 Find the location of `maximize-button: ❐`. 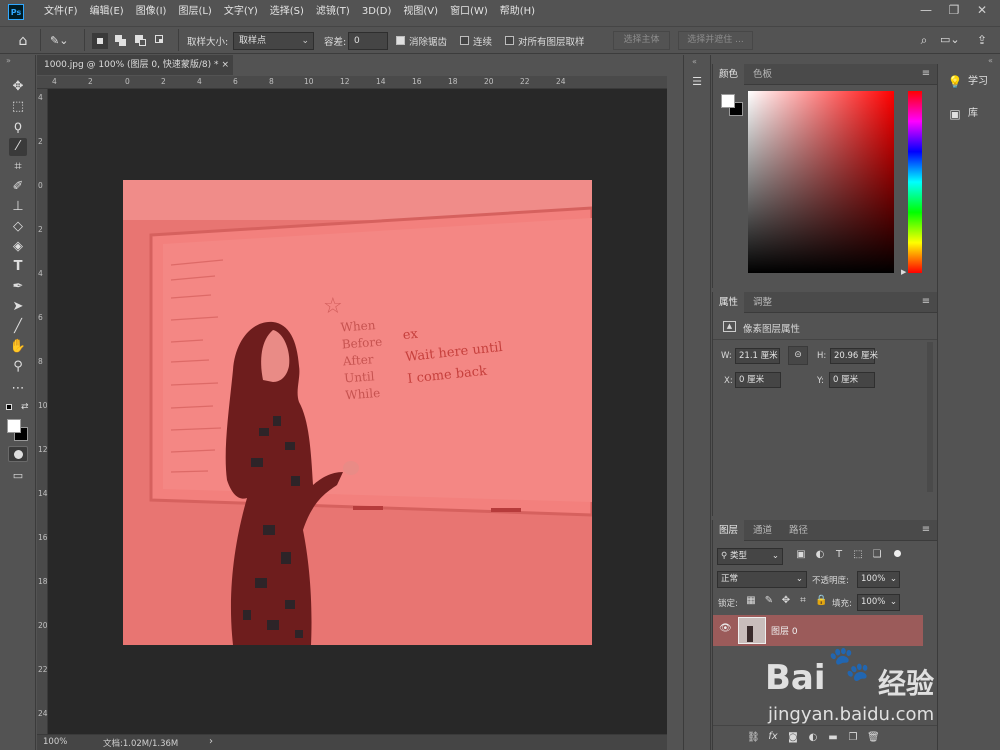

maximize-button: ❐ is located at coordinates (954, 11).